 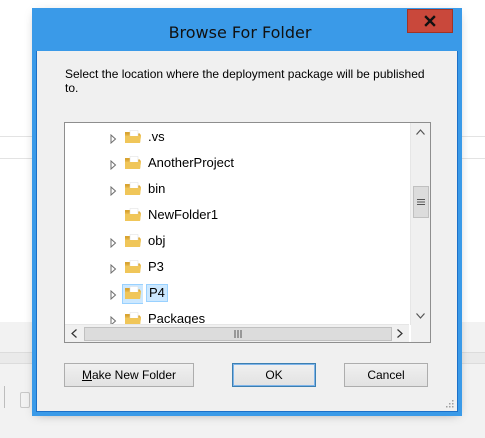 What do you see at coordinates (237, 189) in the screenshot?
I see `tree-item: bin` at bounding box center [237, 189].